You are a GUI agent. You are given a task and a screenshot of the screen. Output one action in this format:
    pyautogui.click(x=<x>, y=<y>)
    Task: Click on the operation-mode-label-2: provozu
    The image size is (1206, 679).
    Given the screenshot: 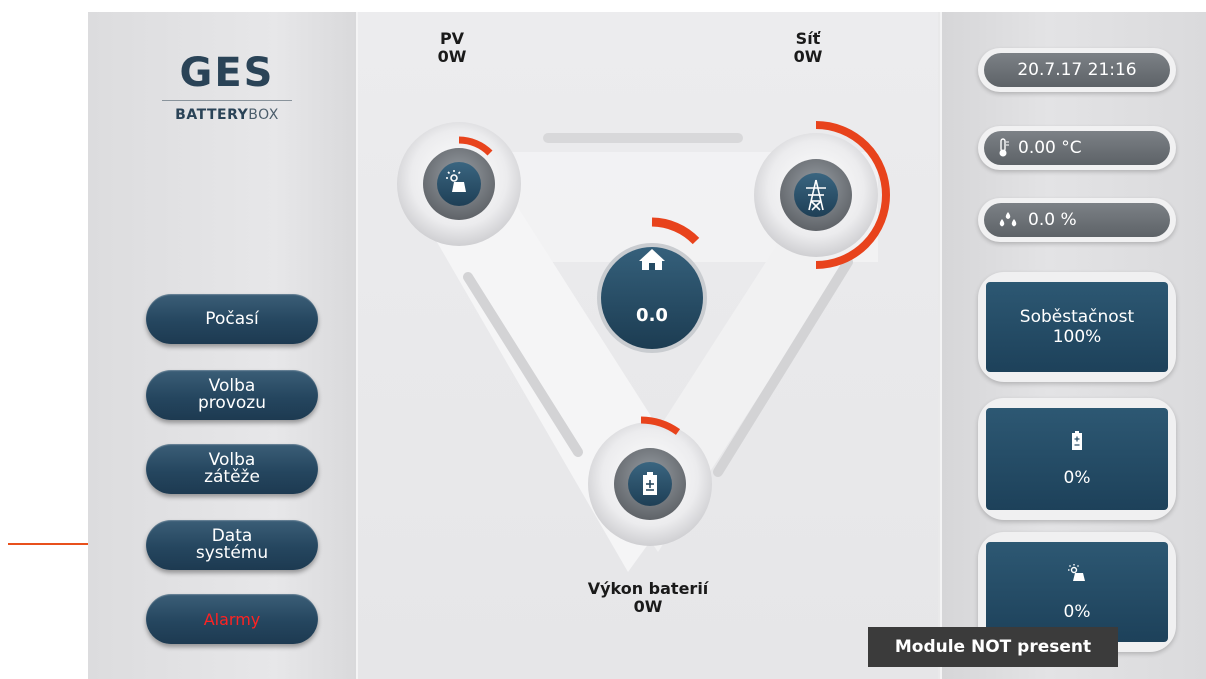 What is the action you would take?
    pyautogui.click(x=232, y=403)
    